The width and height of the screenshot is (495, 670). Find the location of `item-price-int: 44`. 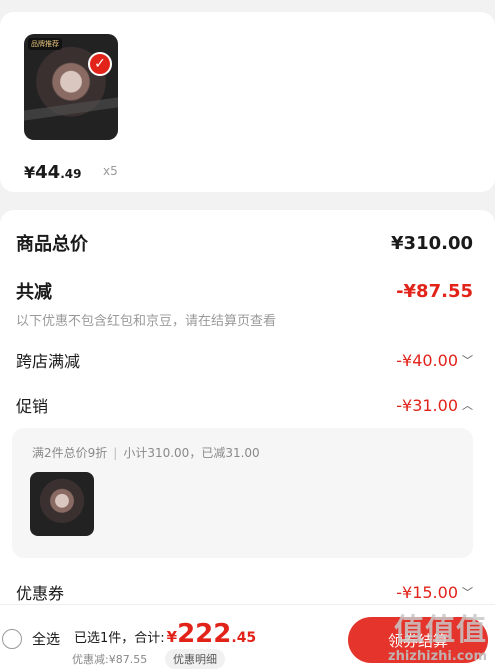

item-price-int: 44 is located at coordinates (48, 172).